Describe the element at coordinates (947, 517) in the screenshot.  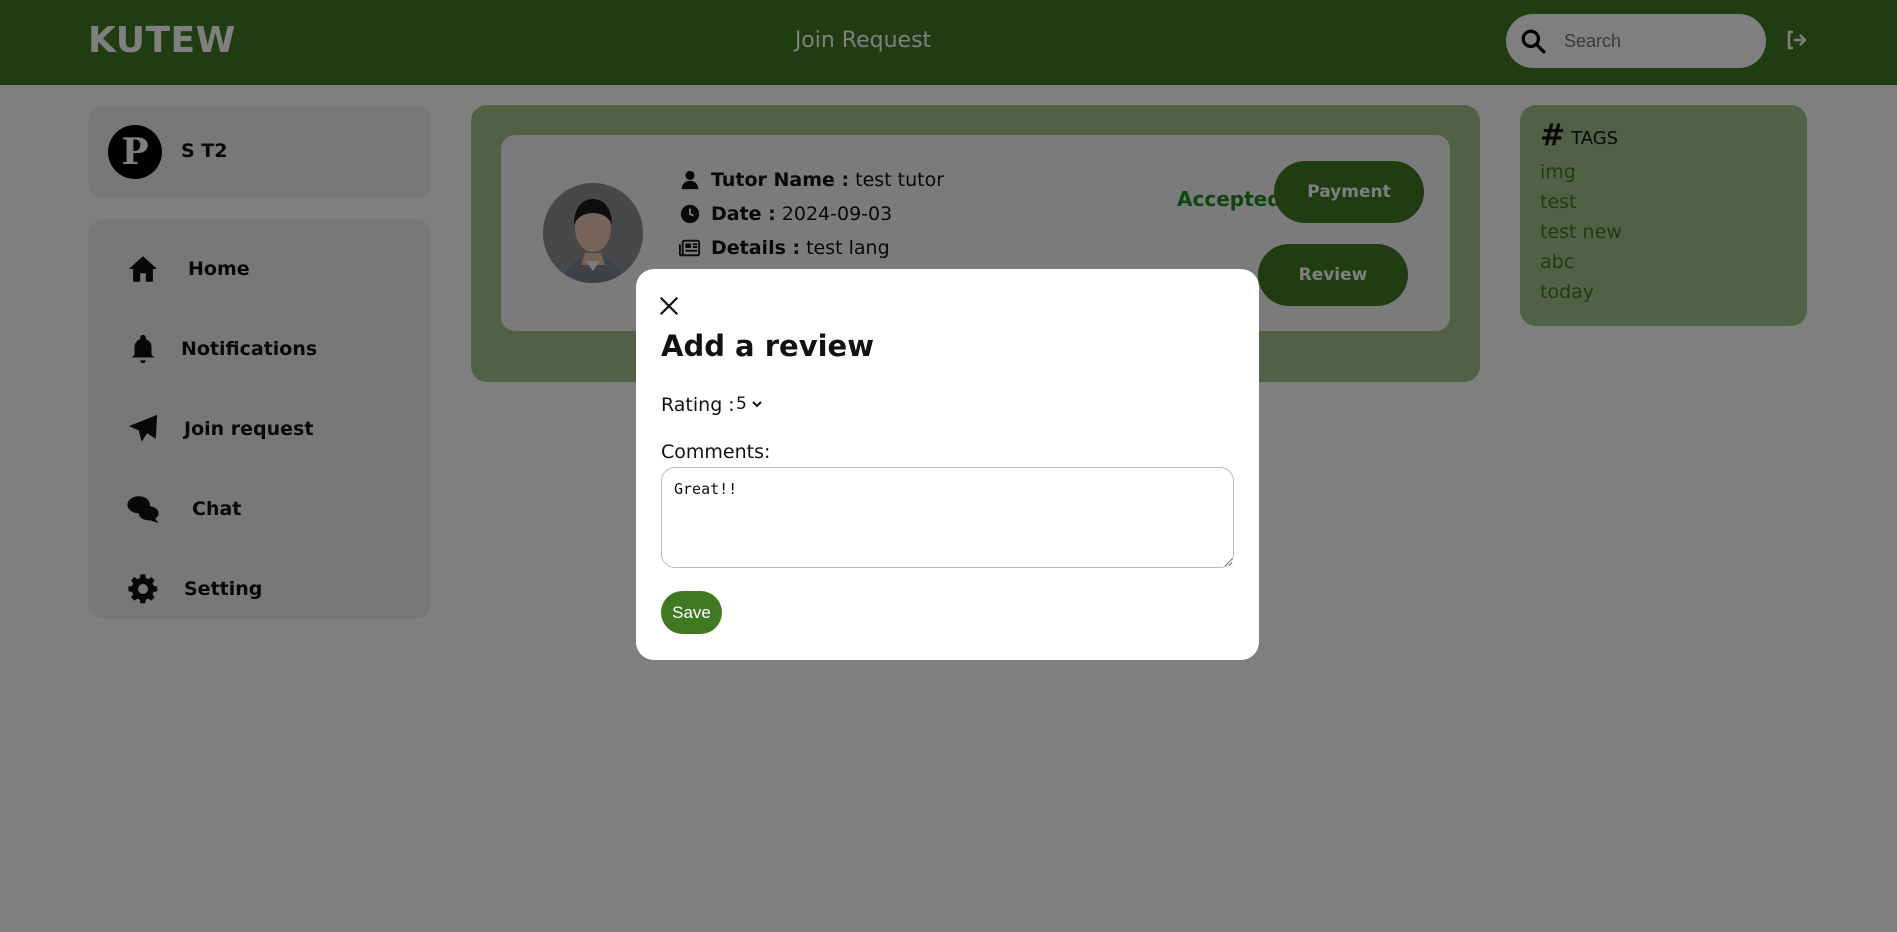
I see `comments-field: Great!!` at that location.